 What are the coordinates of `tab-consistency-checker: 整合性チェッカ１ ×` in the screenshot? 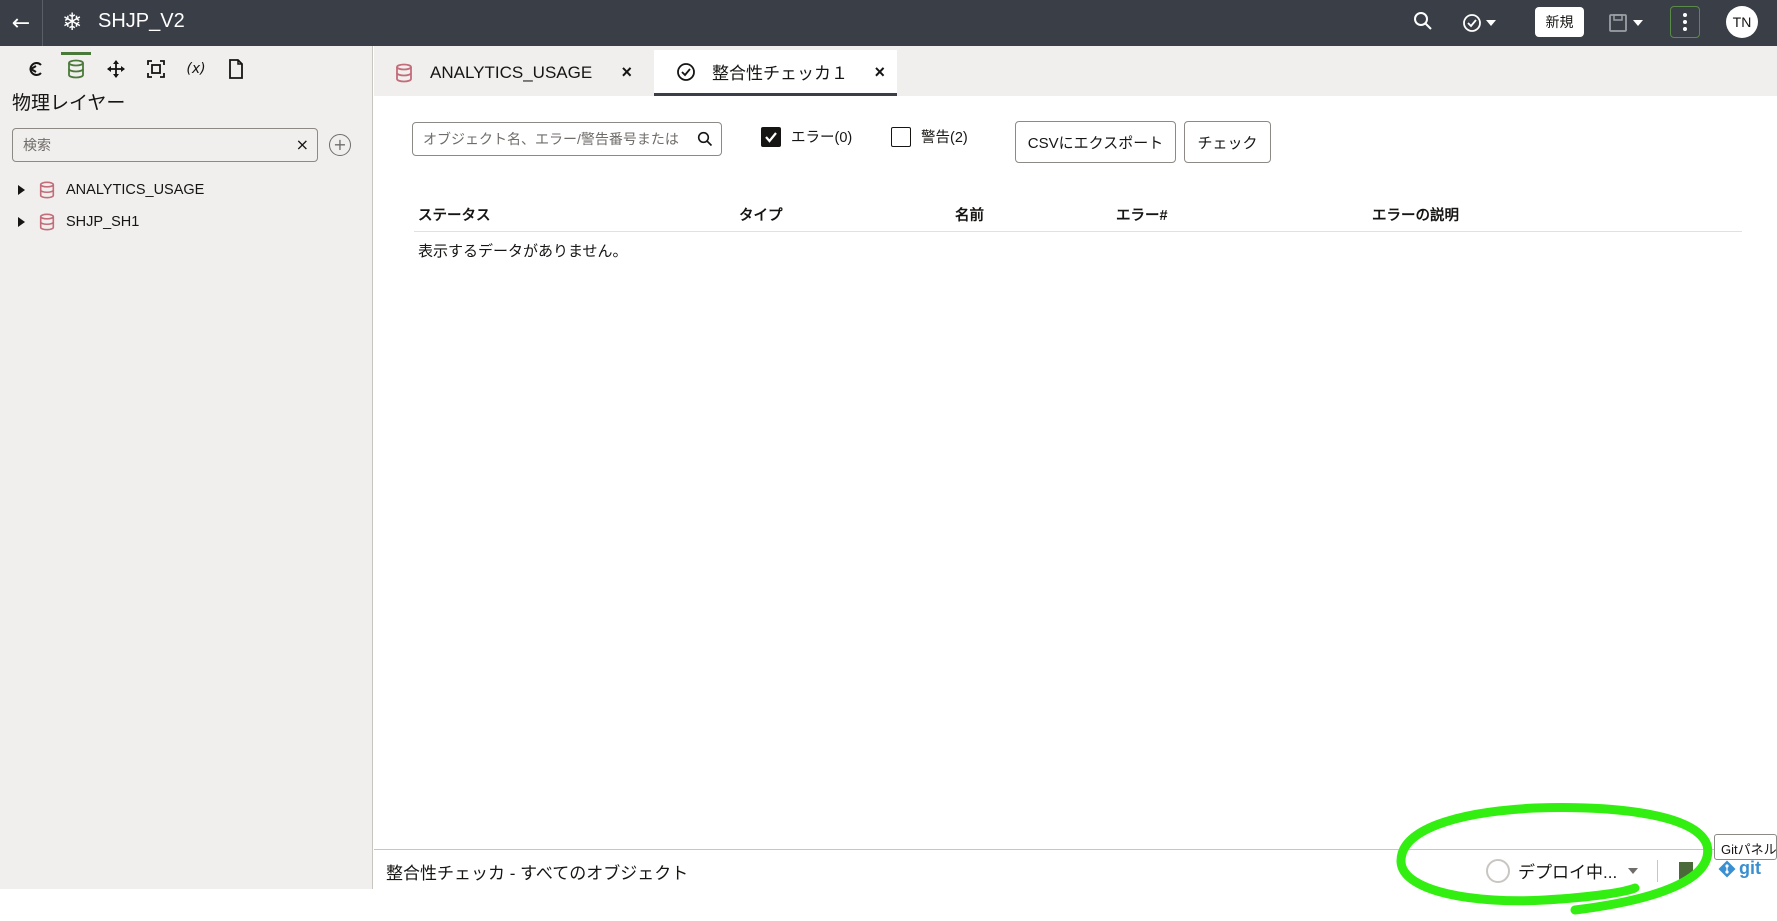 It's located at (775, 73).